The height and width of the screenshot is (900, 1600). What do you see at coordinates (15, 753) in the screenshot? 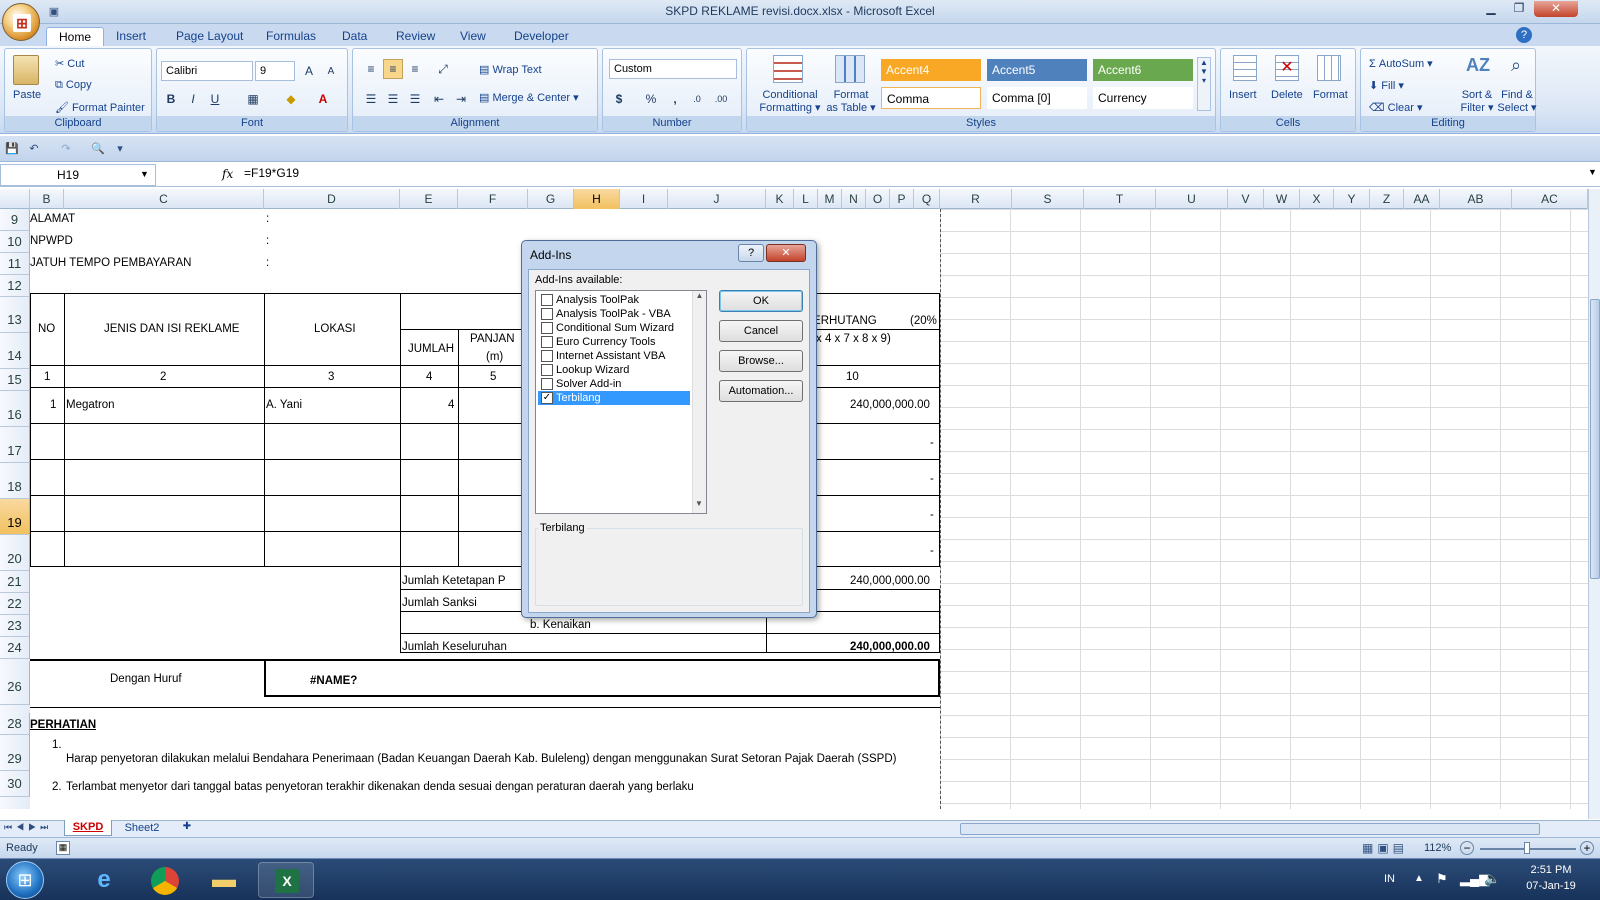
I see `row-header-29: 29` at bounding box center [15, 753].